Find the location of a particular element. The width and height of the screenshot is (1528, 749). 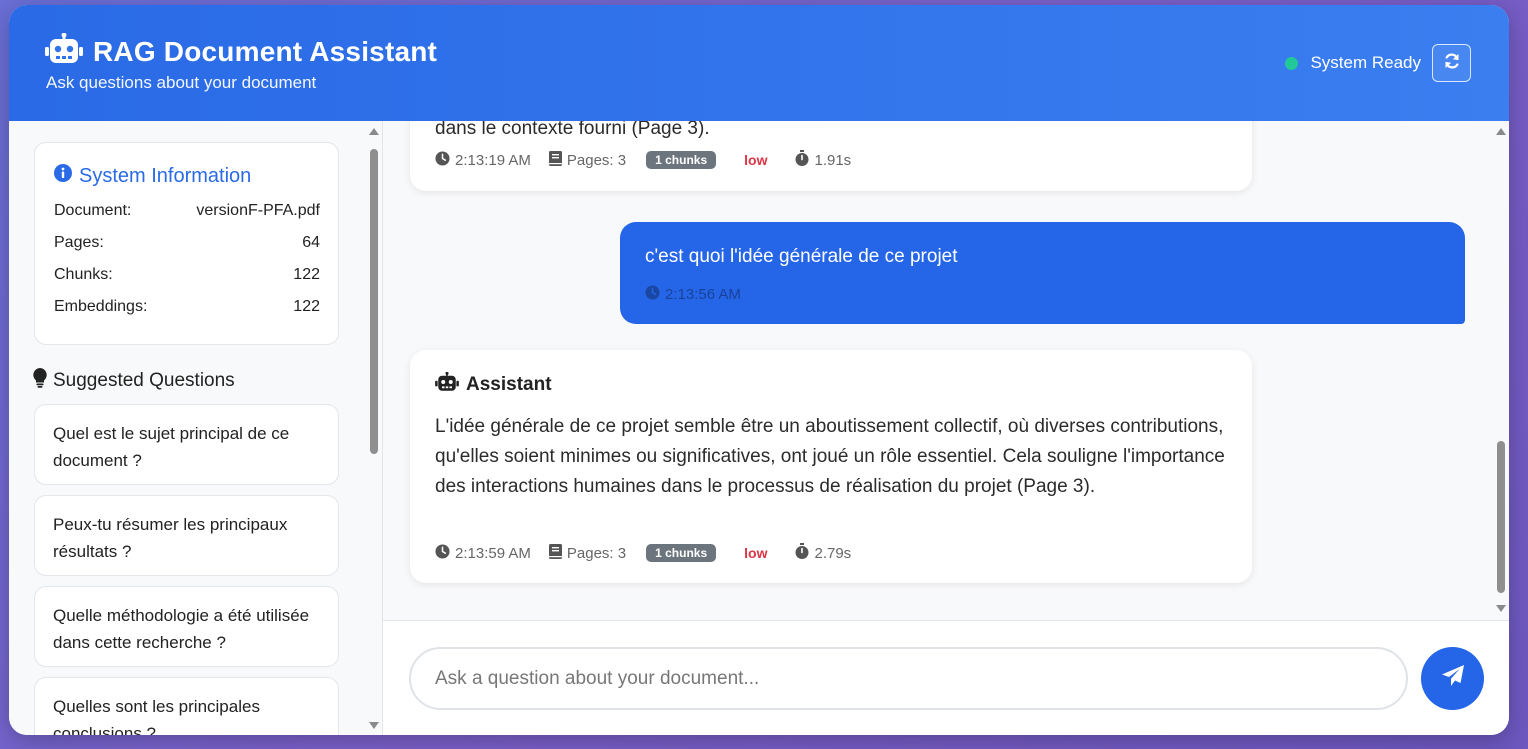

sidebar-scrollbar is located at coordinates (374, 428).